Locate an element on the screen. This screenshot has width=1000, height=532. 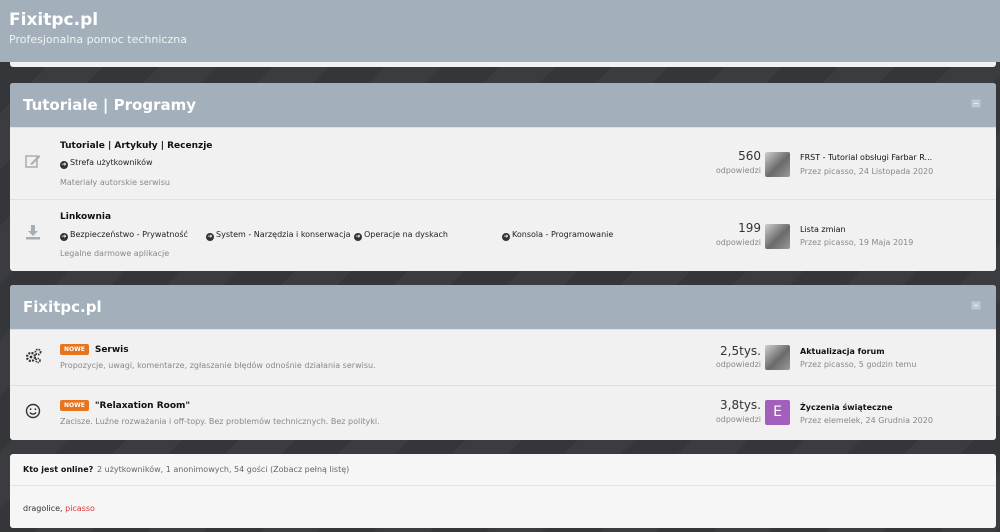
edit-icon is located at coordinates (33, 162).